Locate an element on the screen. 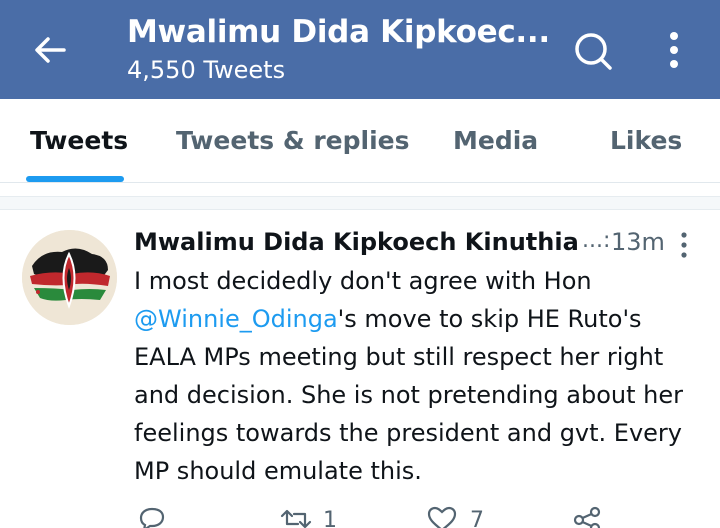  mention-link: @Winnie_Odinga is located at coordinates (236, 319).